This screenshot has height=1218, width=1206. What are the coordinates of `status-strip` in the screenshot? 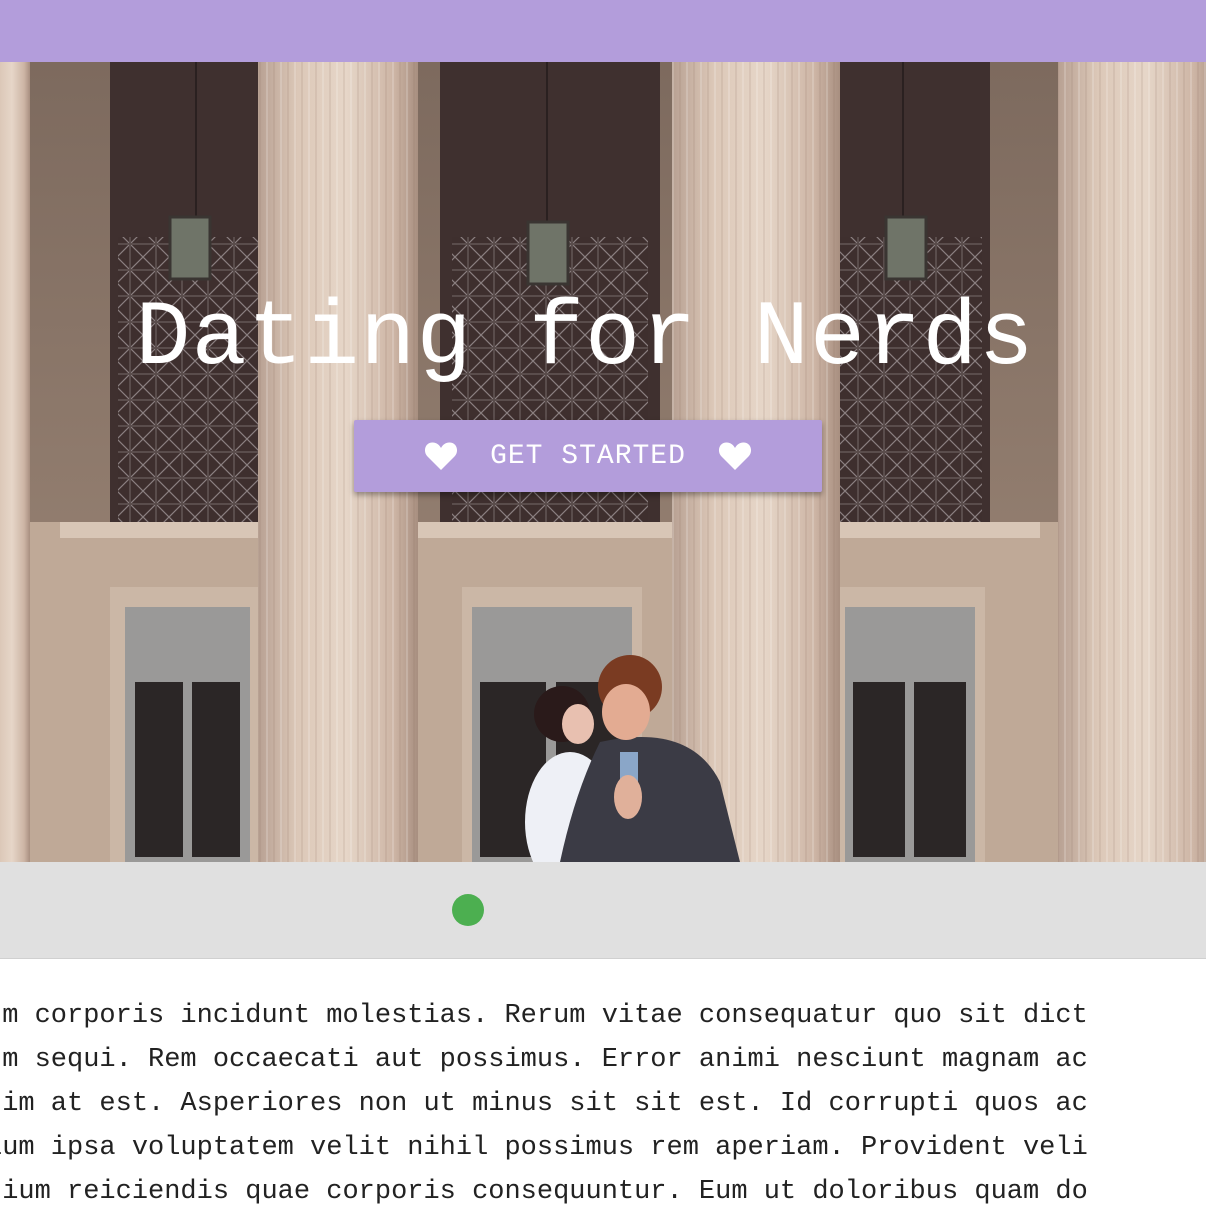 It's located at (603, 910).